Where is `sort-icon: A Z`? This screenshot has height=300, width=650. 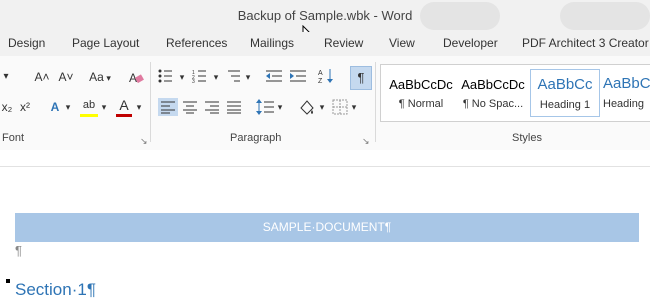 sort-icon: A Z is located at coordinates (327, 76).